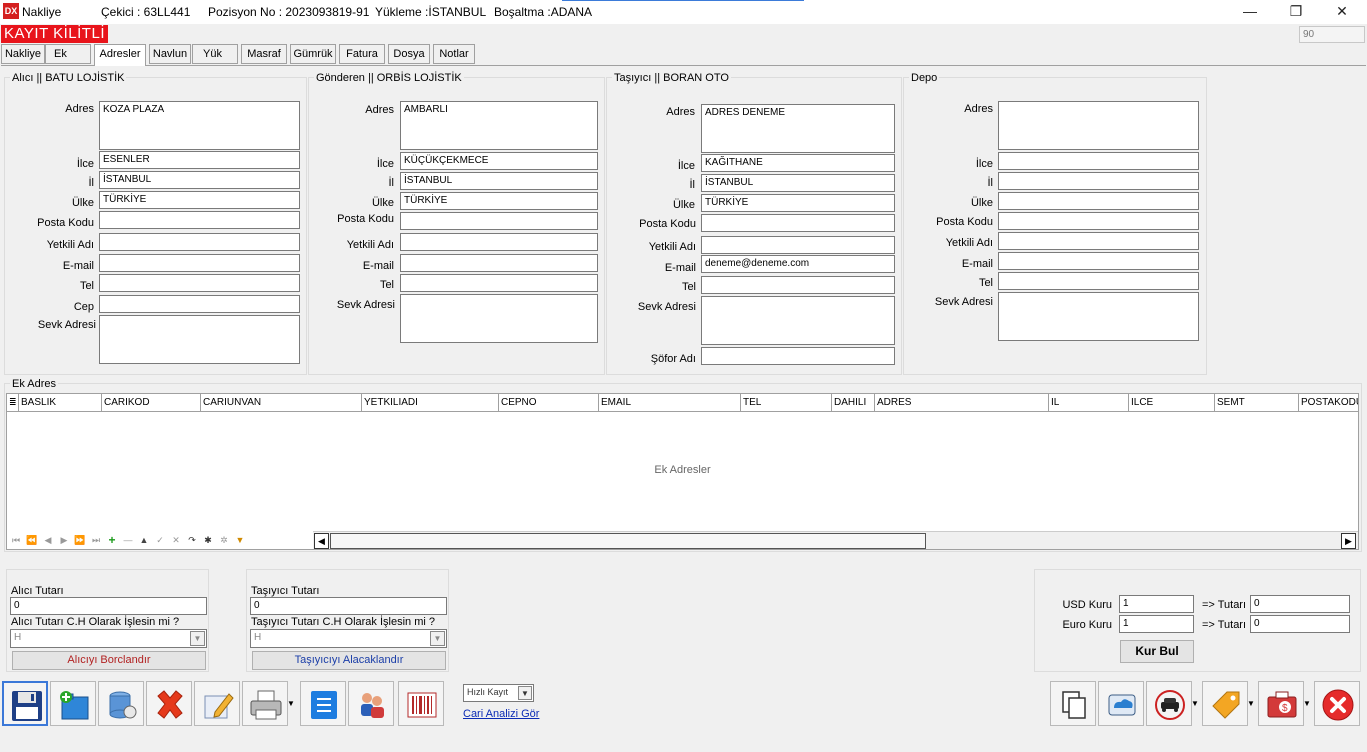 Image resolution: width=1367 pixels, height=752 pixels. What do you see at coordinates (176, 540) in the screenshot?
I see `nav-cancel-button: ✕` at bounding box center [176, 540].